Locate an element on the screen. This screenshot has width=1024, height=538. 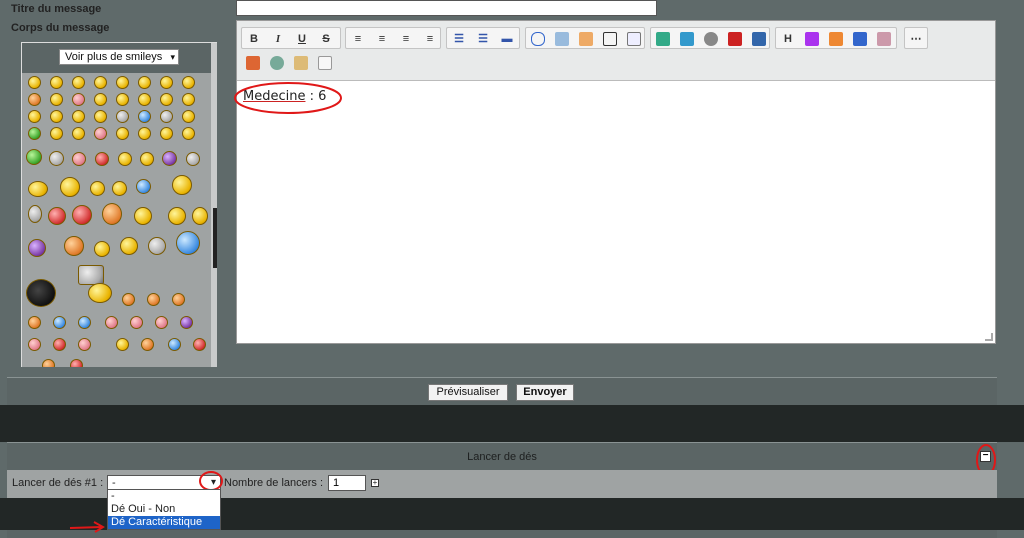
heading-button: H is located at coordinates (788, 39).